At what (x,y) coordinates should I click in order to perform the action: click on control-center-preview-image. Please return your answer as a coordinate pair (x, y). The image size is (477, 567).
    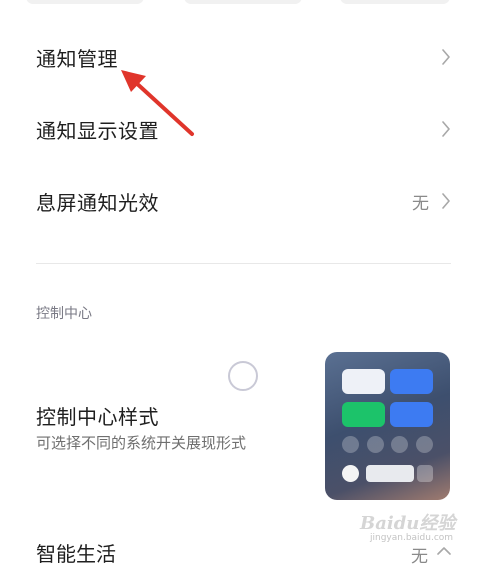
    Looking at the image, I should click on (387, 426).